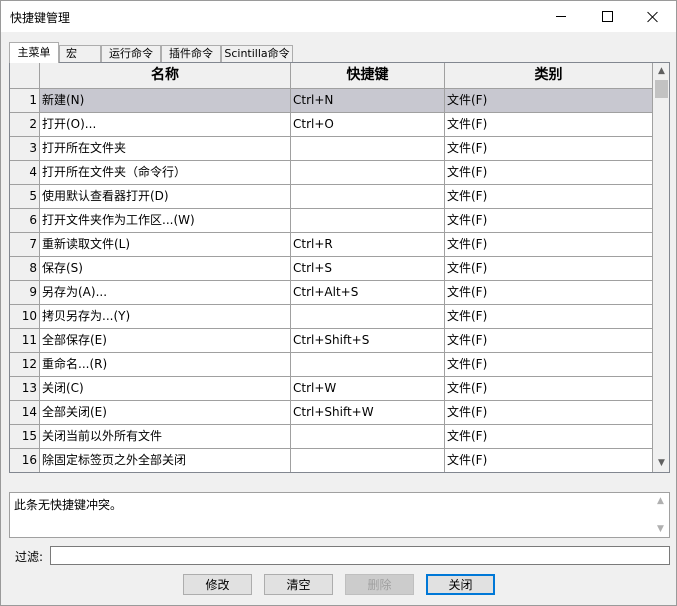 This screenshot has height=606, width=677. Describe the element at coordinates (25, 460) in the screenshot. I see `row-number: 16` at that location.